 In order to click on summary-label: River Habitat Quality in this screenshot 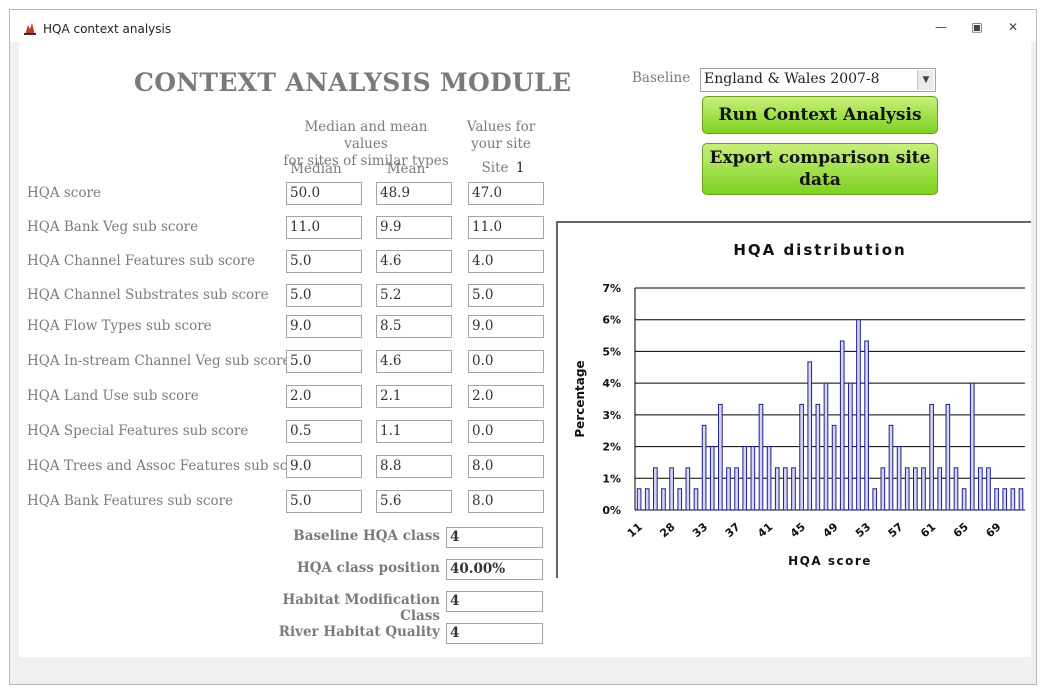, I will do `click(359, 632)`.